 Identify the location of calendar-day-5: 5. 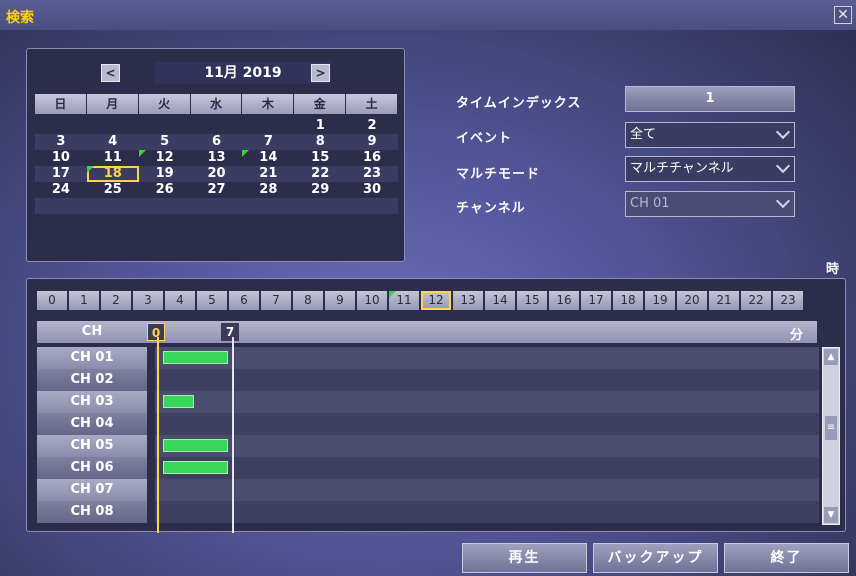
(164, 142).